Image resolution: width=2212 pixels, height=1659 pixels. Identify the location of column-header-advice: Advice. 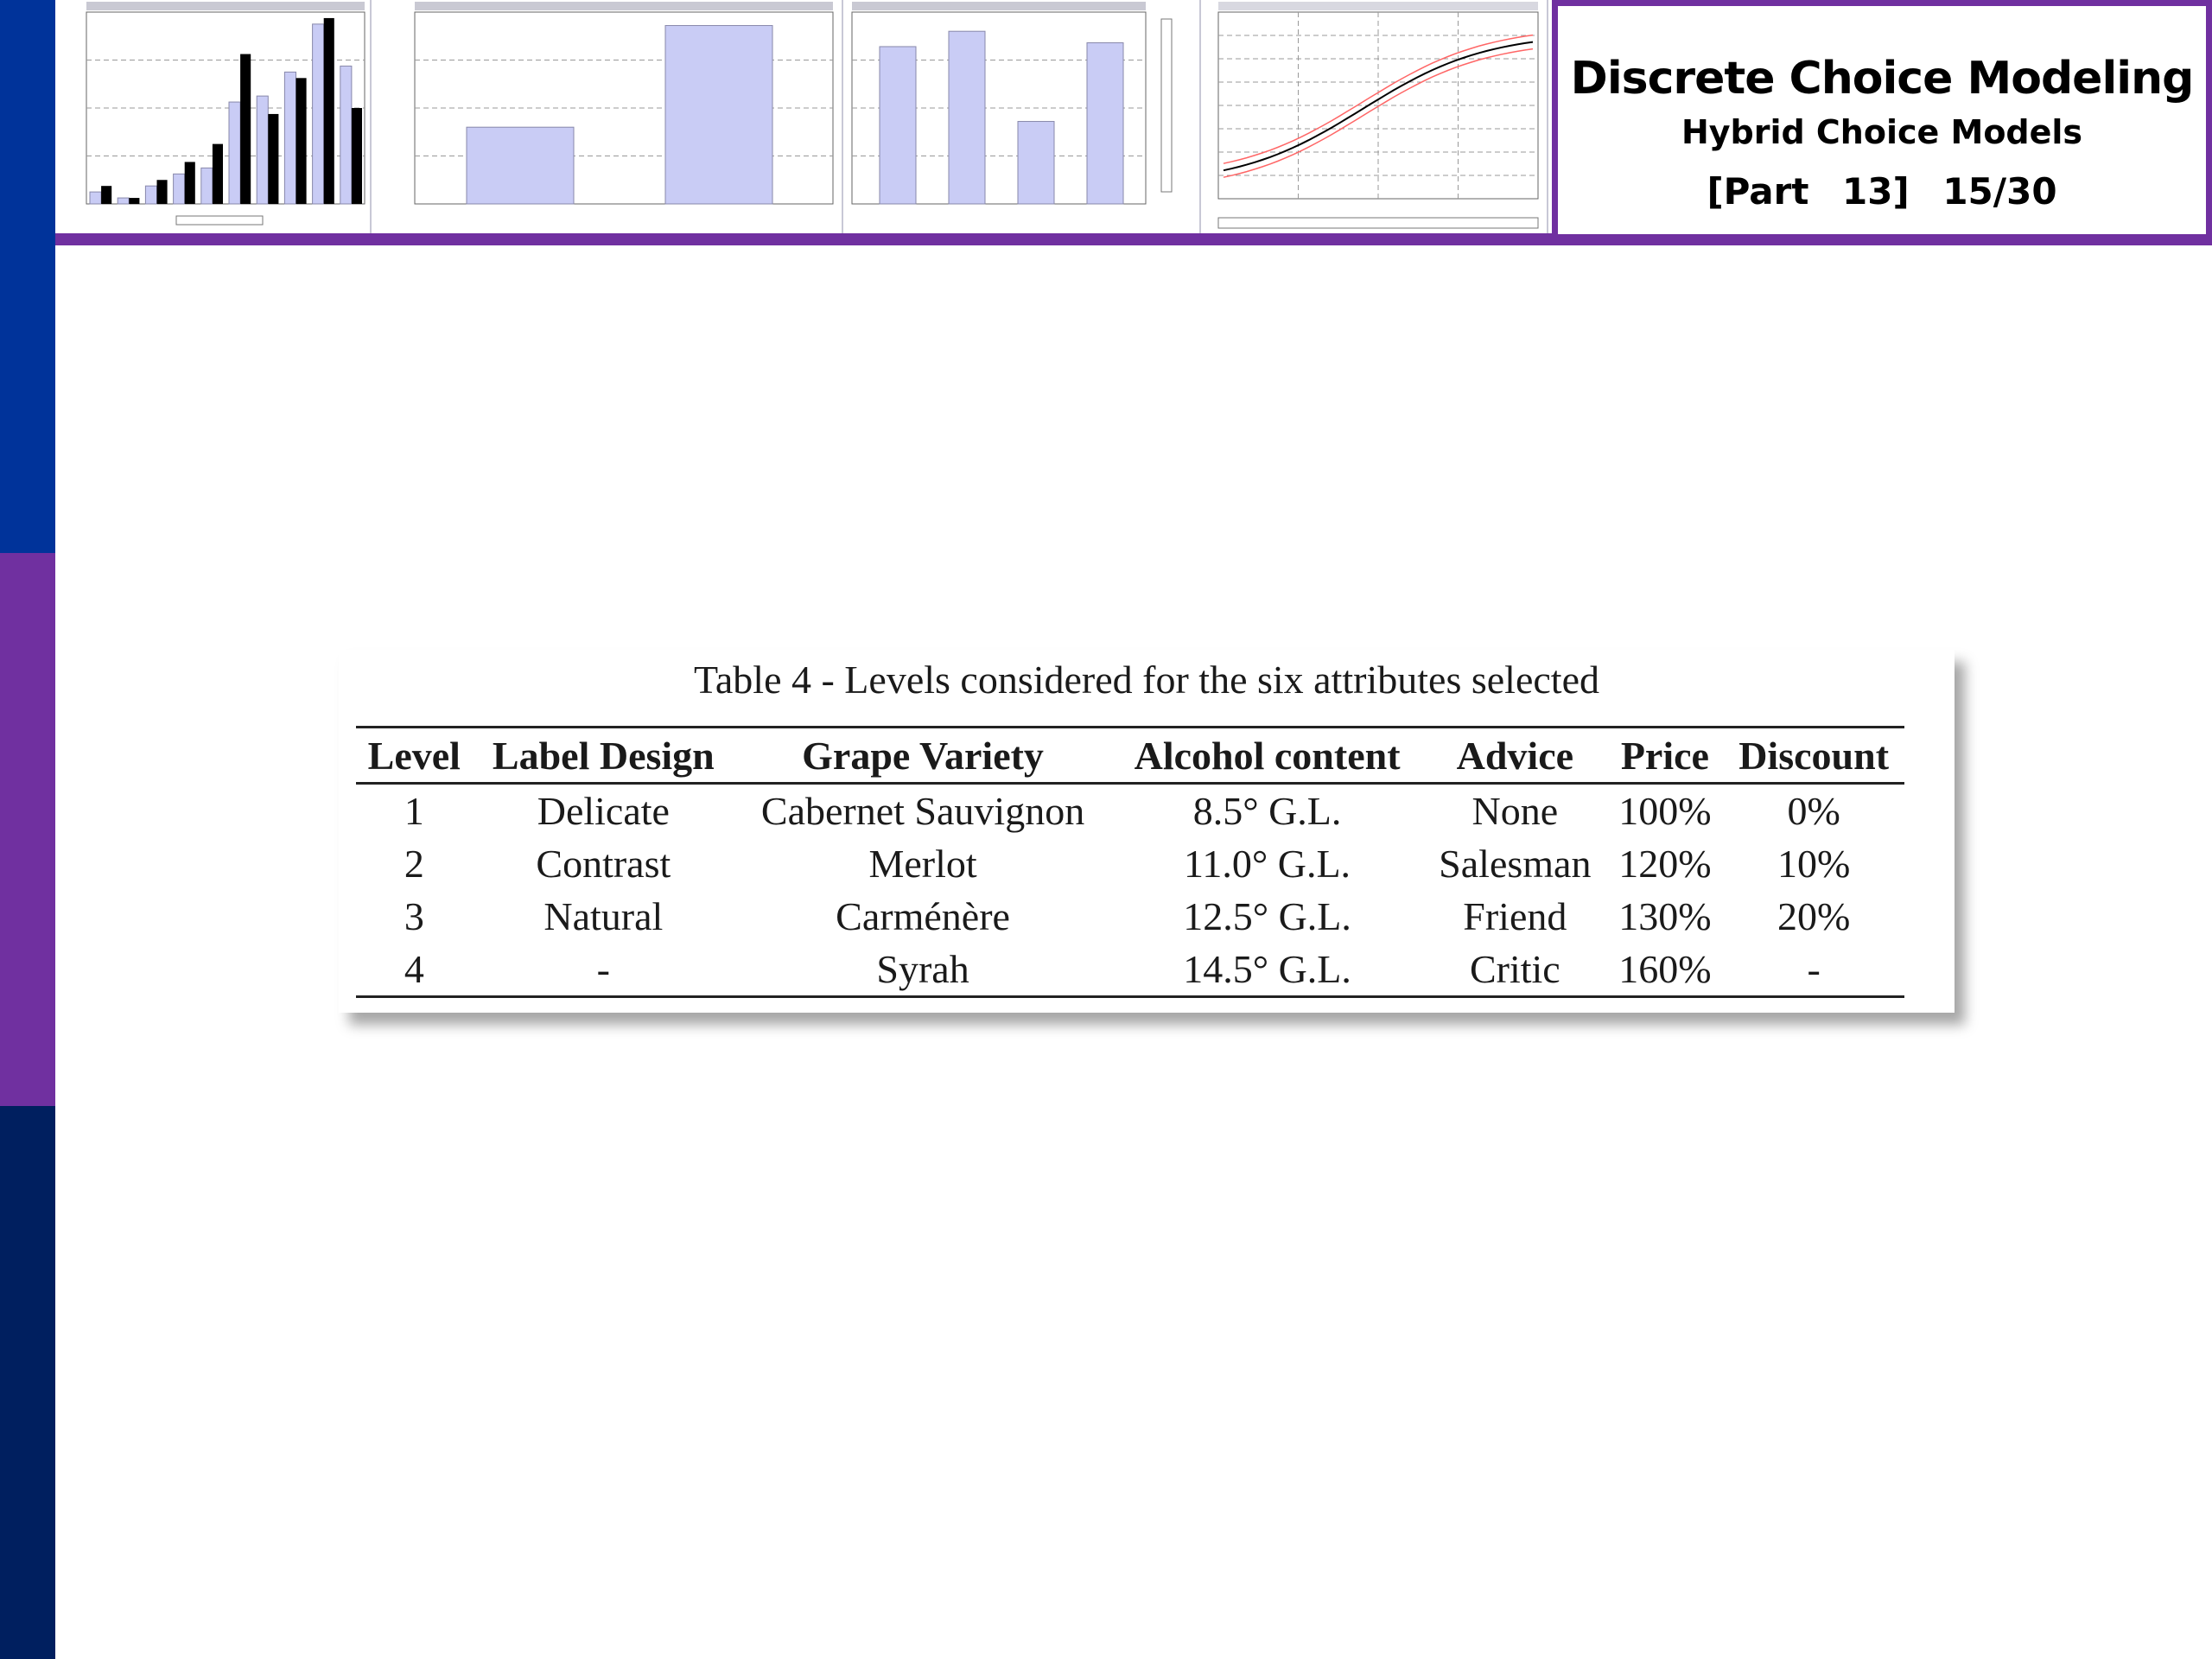
(1515, 755).